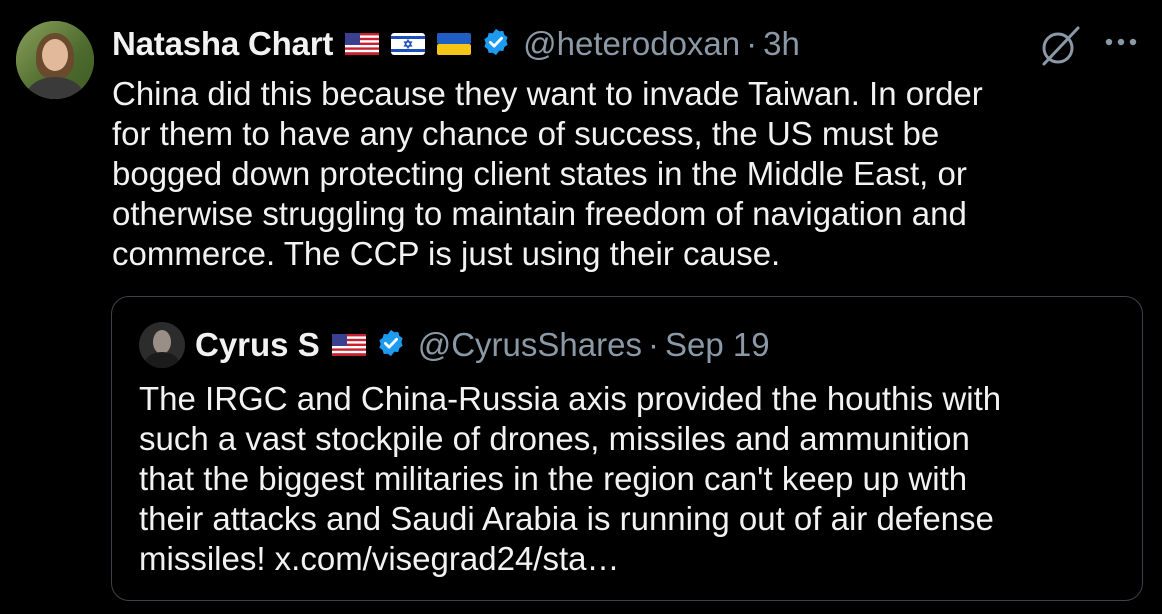 The height and width of the screenshot is (614, 1162). I want to click on grok-icon, so click(1060, 46).